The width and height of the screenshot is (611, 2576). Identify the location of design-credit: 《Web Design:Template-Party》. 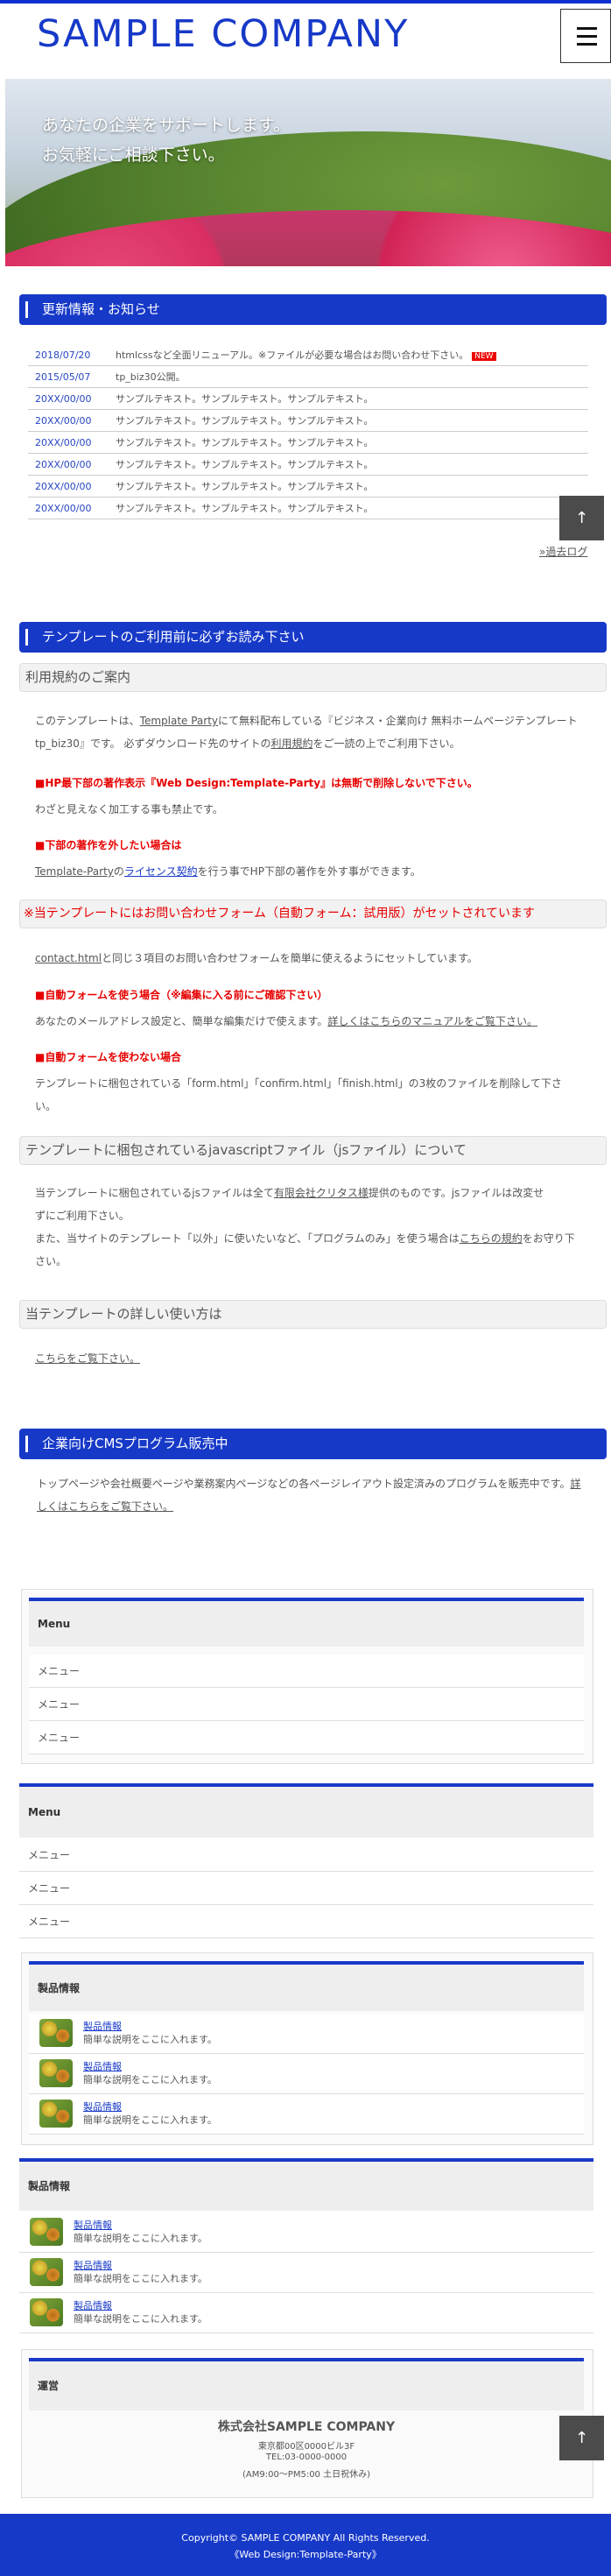
(305, 2554).